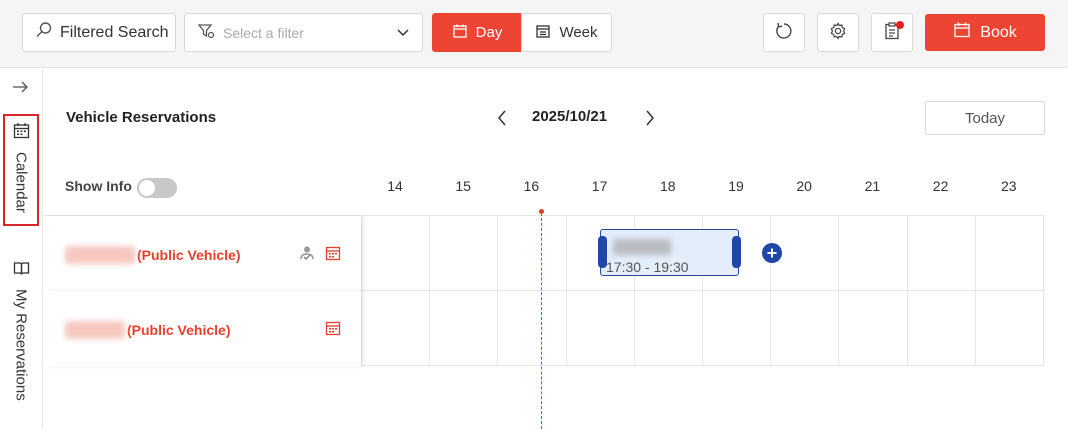 Image resolution: width=1068 pixels, height=429 pixels. Describe the element at coordinates (206, 32) in the screenshot. I see `filter-settings-icon` at that location.